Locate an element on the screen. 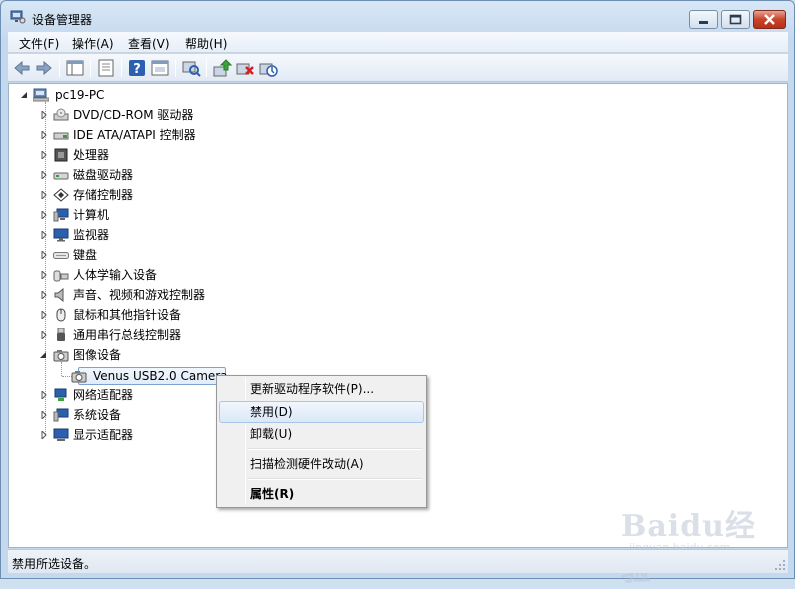  ctx-uninstall: 卸载(U) is located at coordinates (321, 434).